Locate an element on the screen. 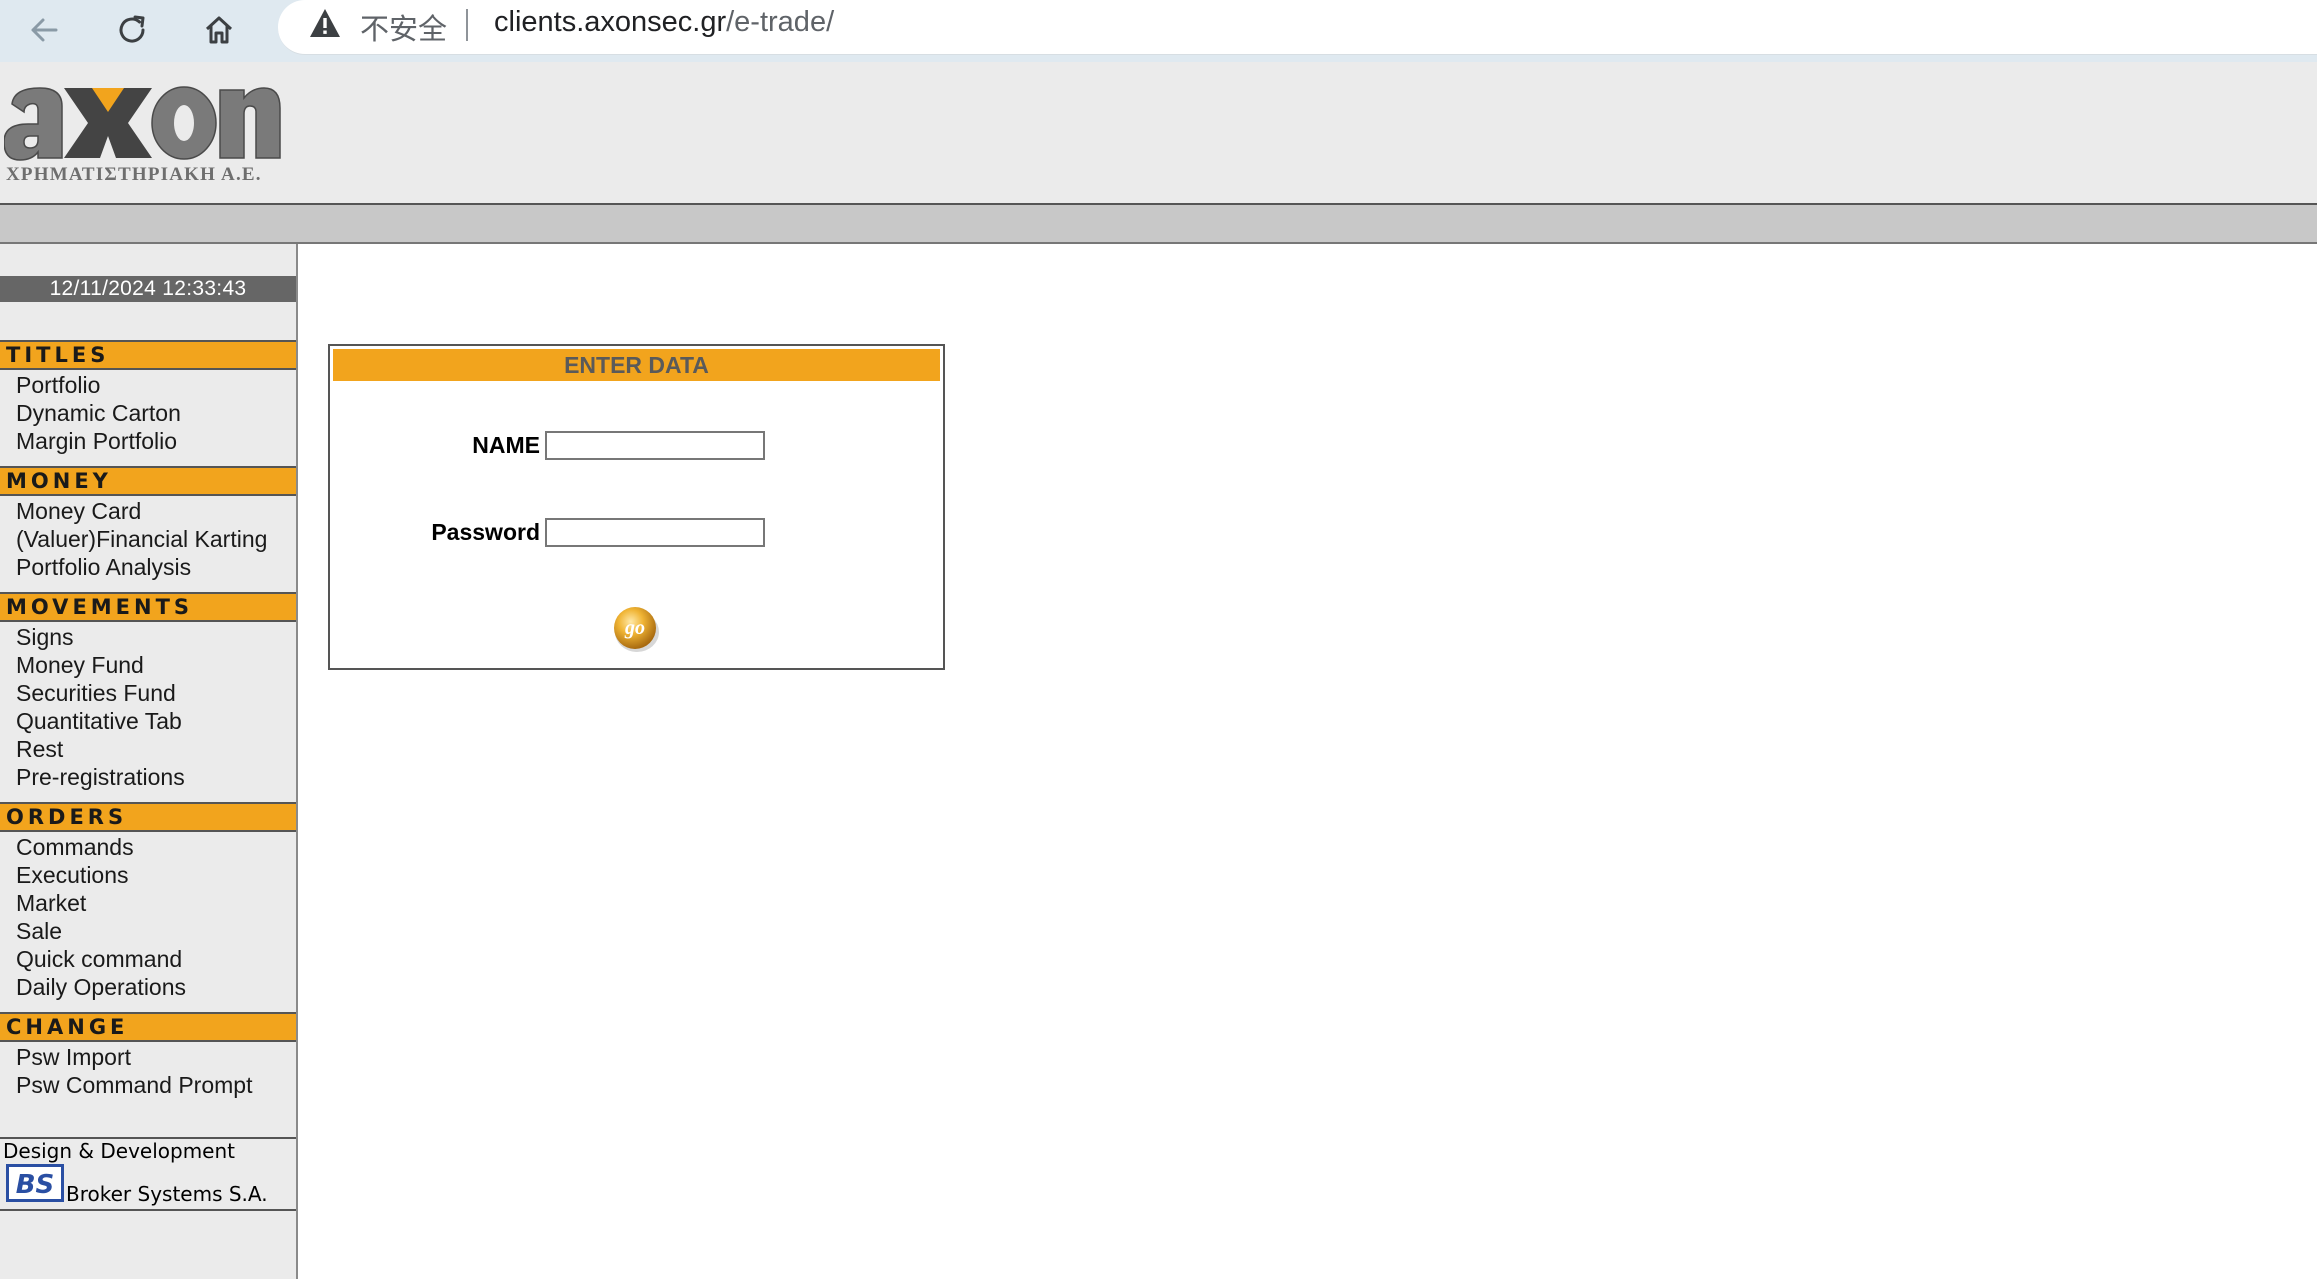  login-title: ENTER DATA is located at coordinates (636, 365).